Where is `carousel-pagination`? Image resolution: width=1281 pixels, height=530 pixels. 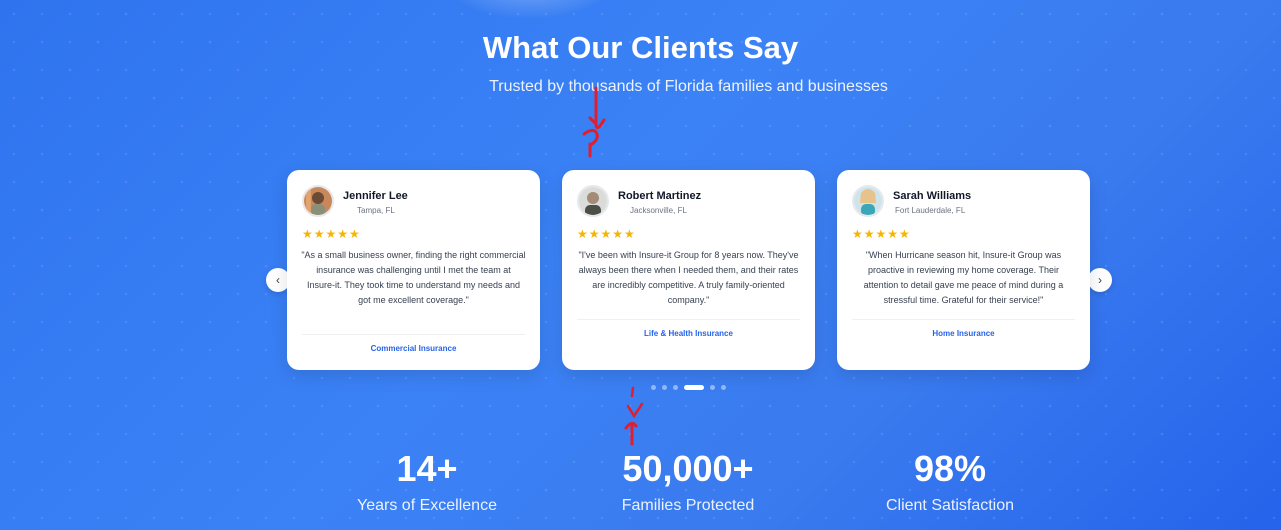
carousel-pagination is located at coordinates (691, 387).